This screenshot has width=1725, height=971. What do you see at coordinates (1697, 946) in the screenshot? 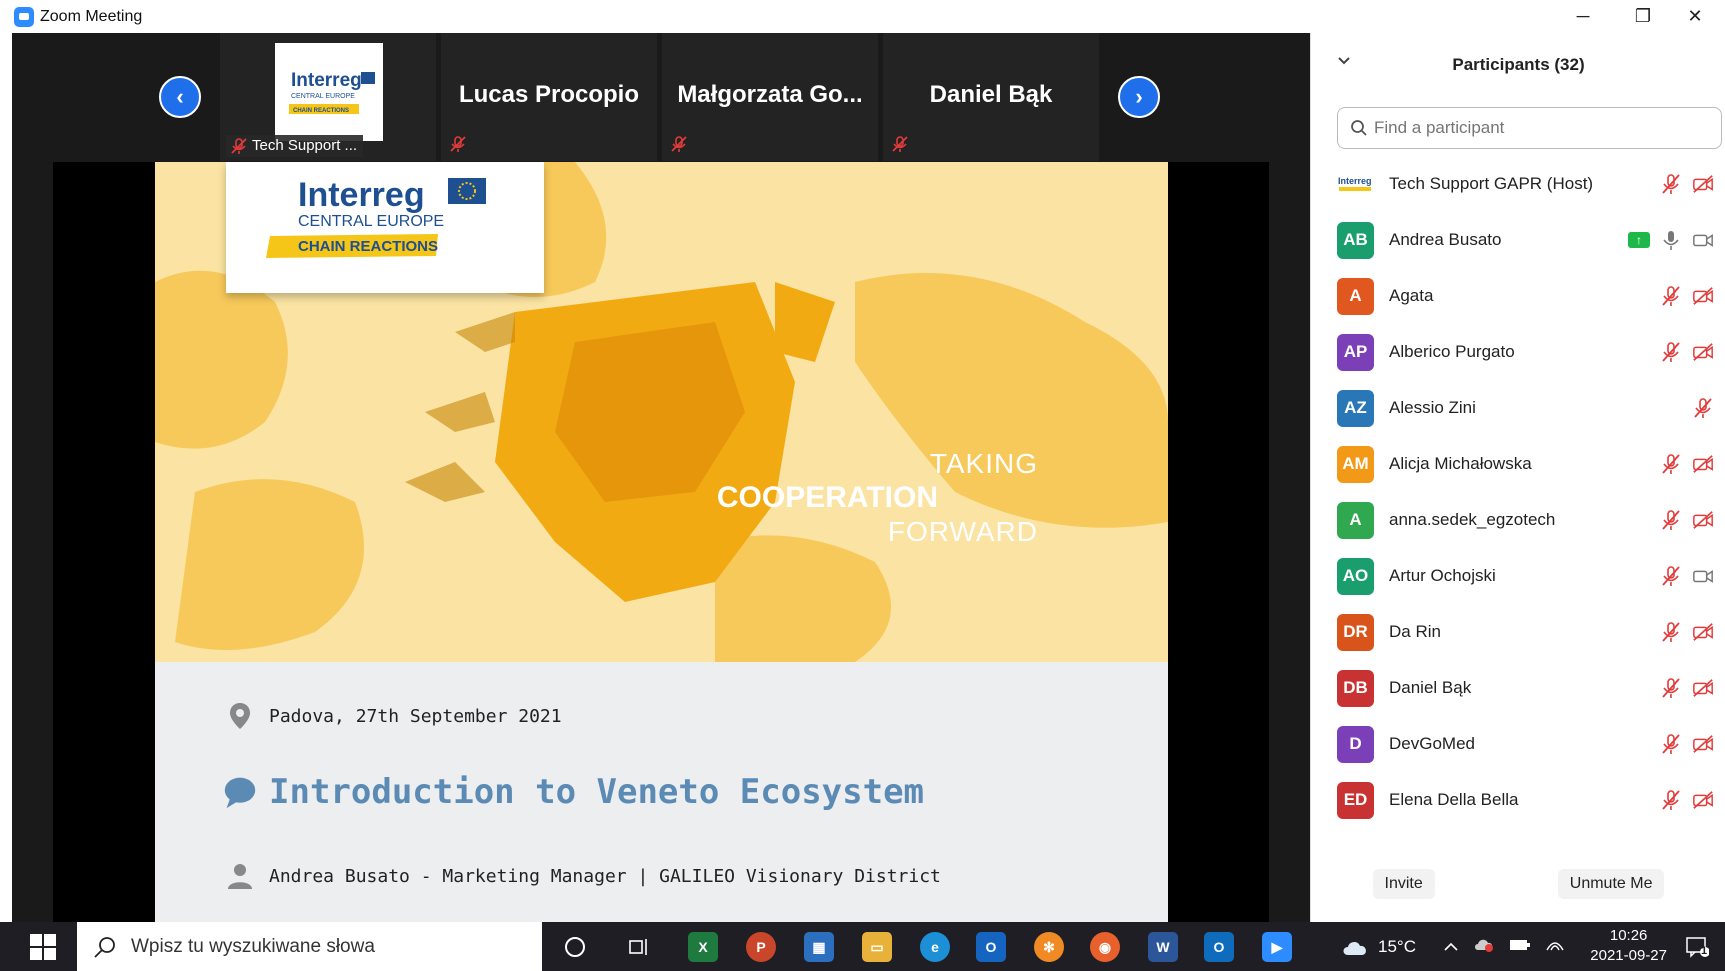
I see `notification-center-icon: 1` at bounding box center [1697, 946].